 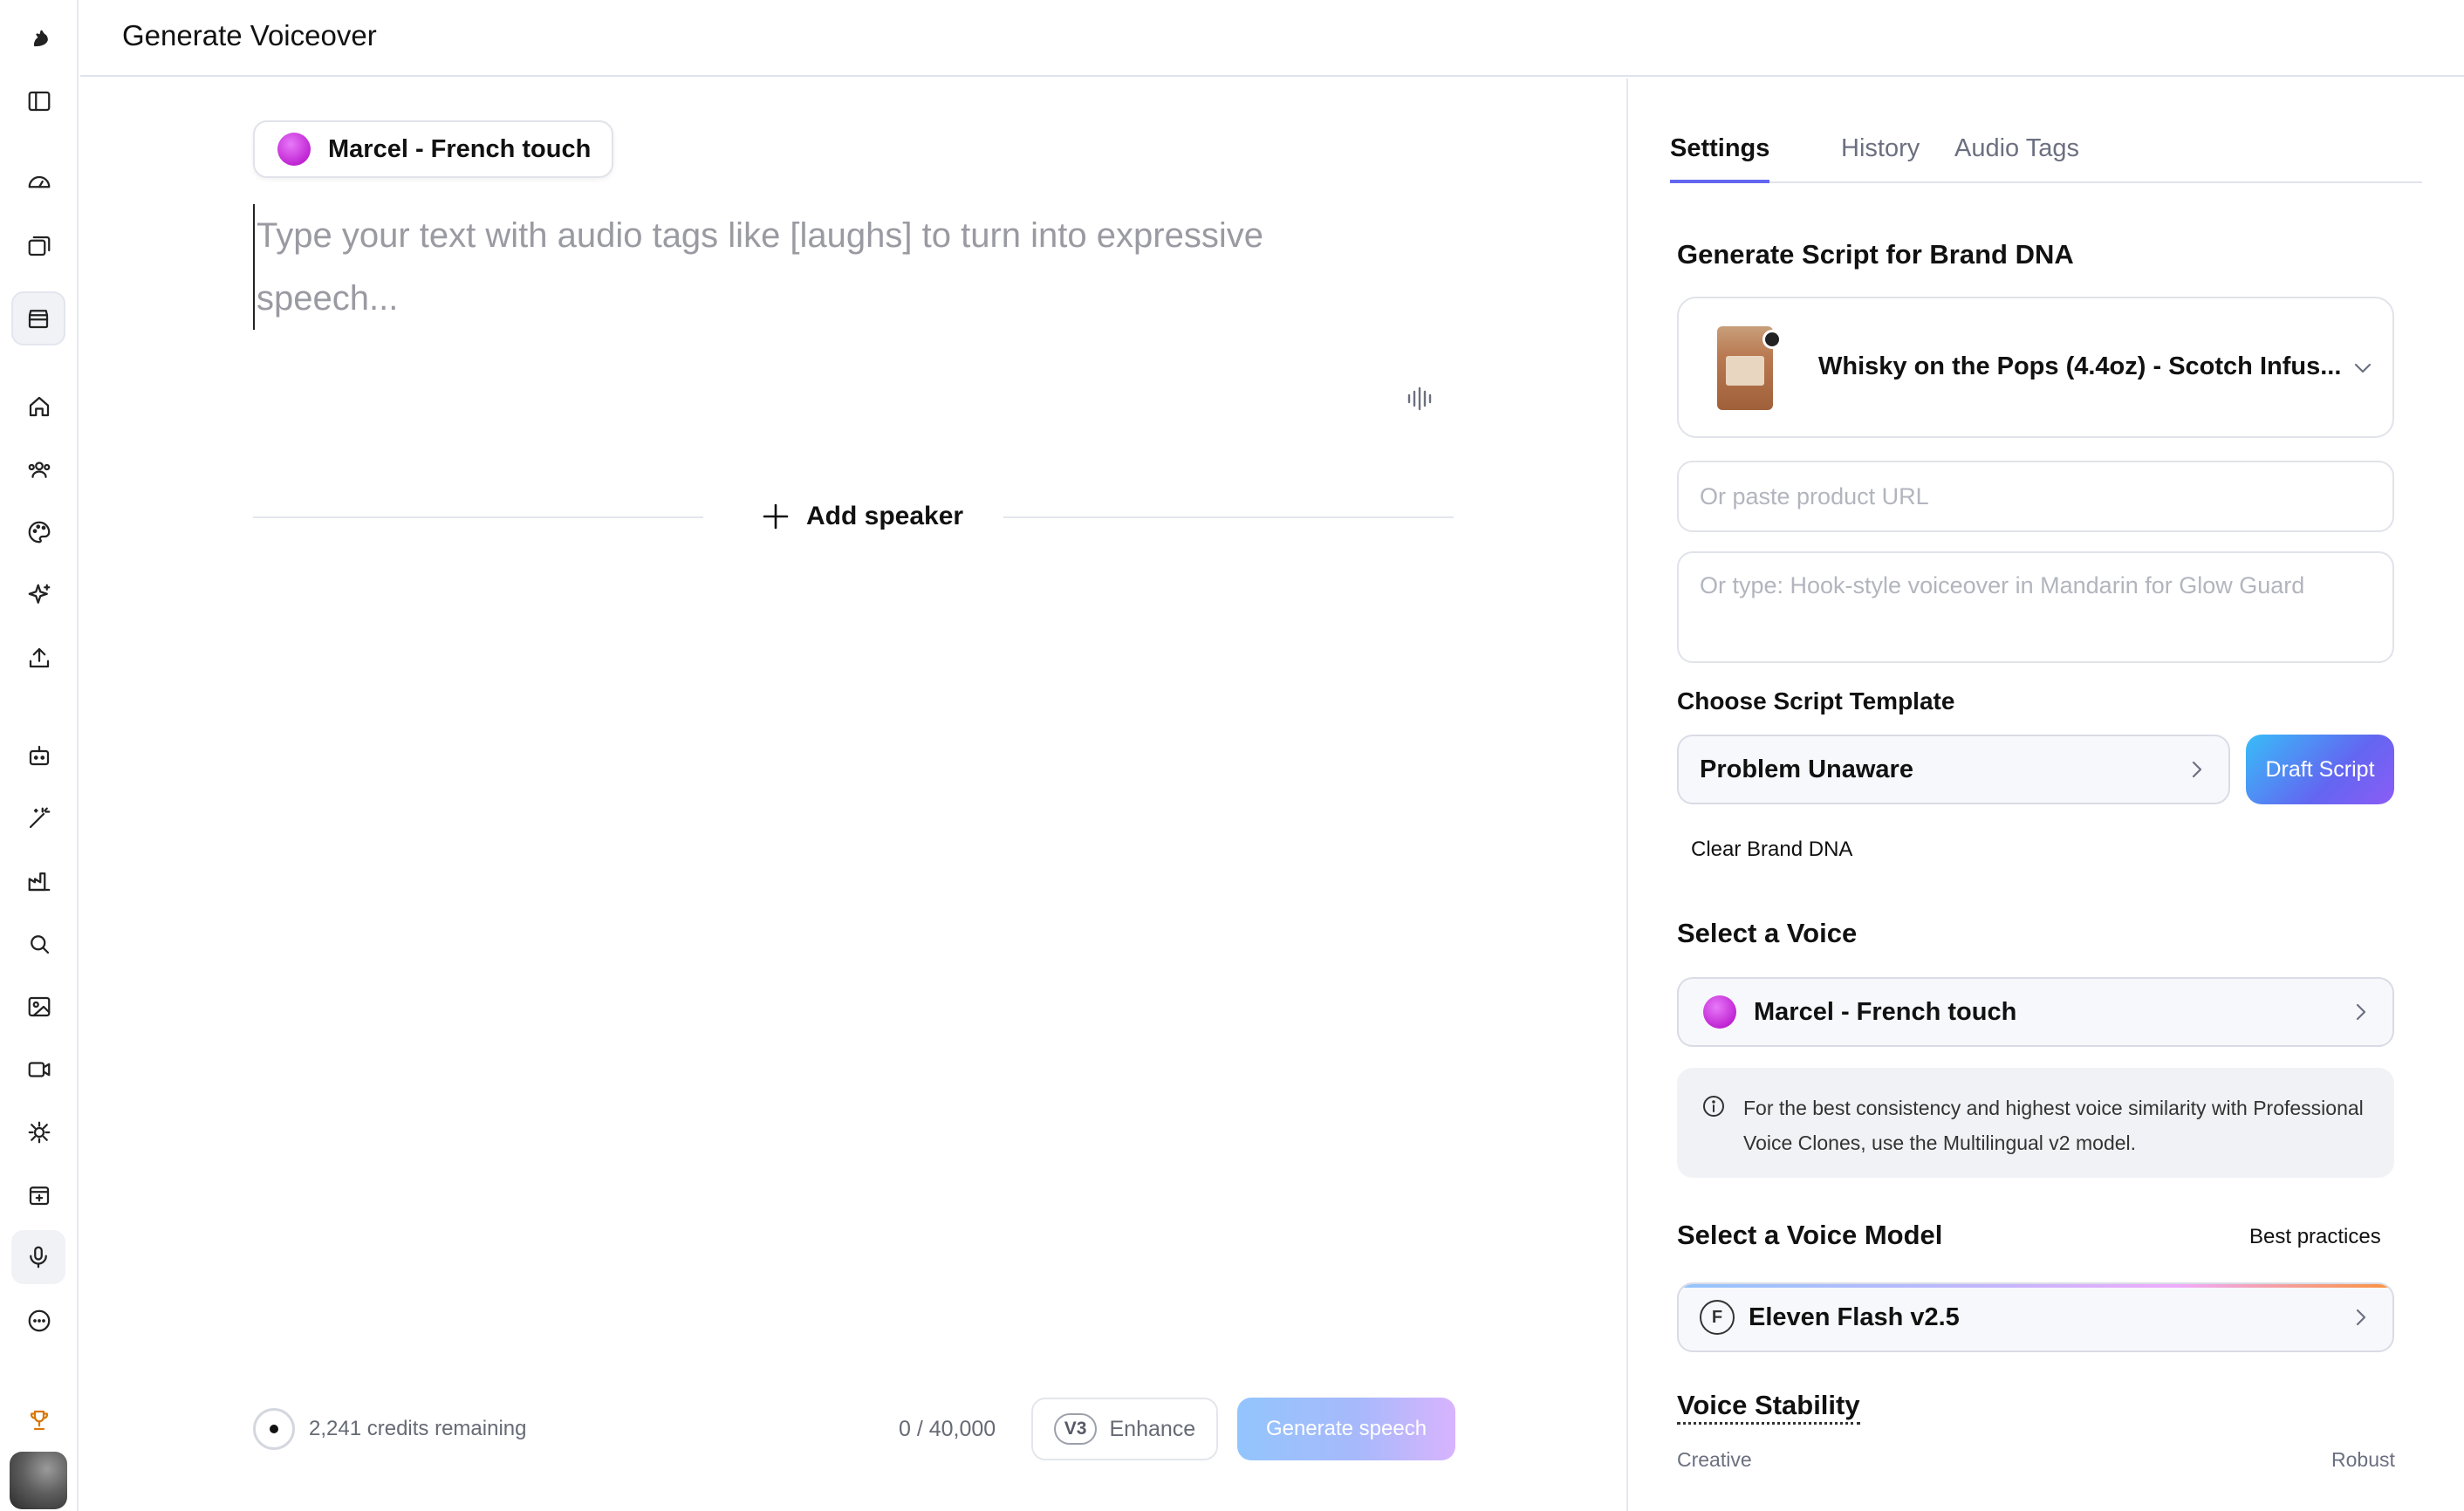 I want to click on tab-audio-tags: Audio Tags, so click(x=2016, y=159).